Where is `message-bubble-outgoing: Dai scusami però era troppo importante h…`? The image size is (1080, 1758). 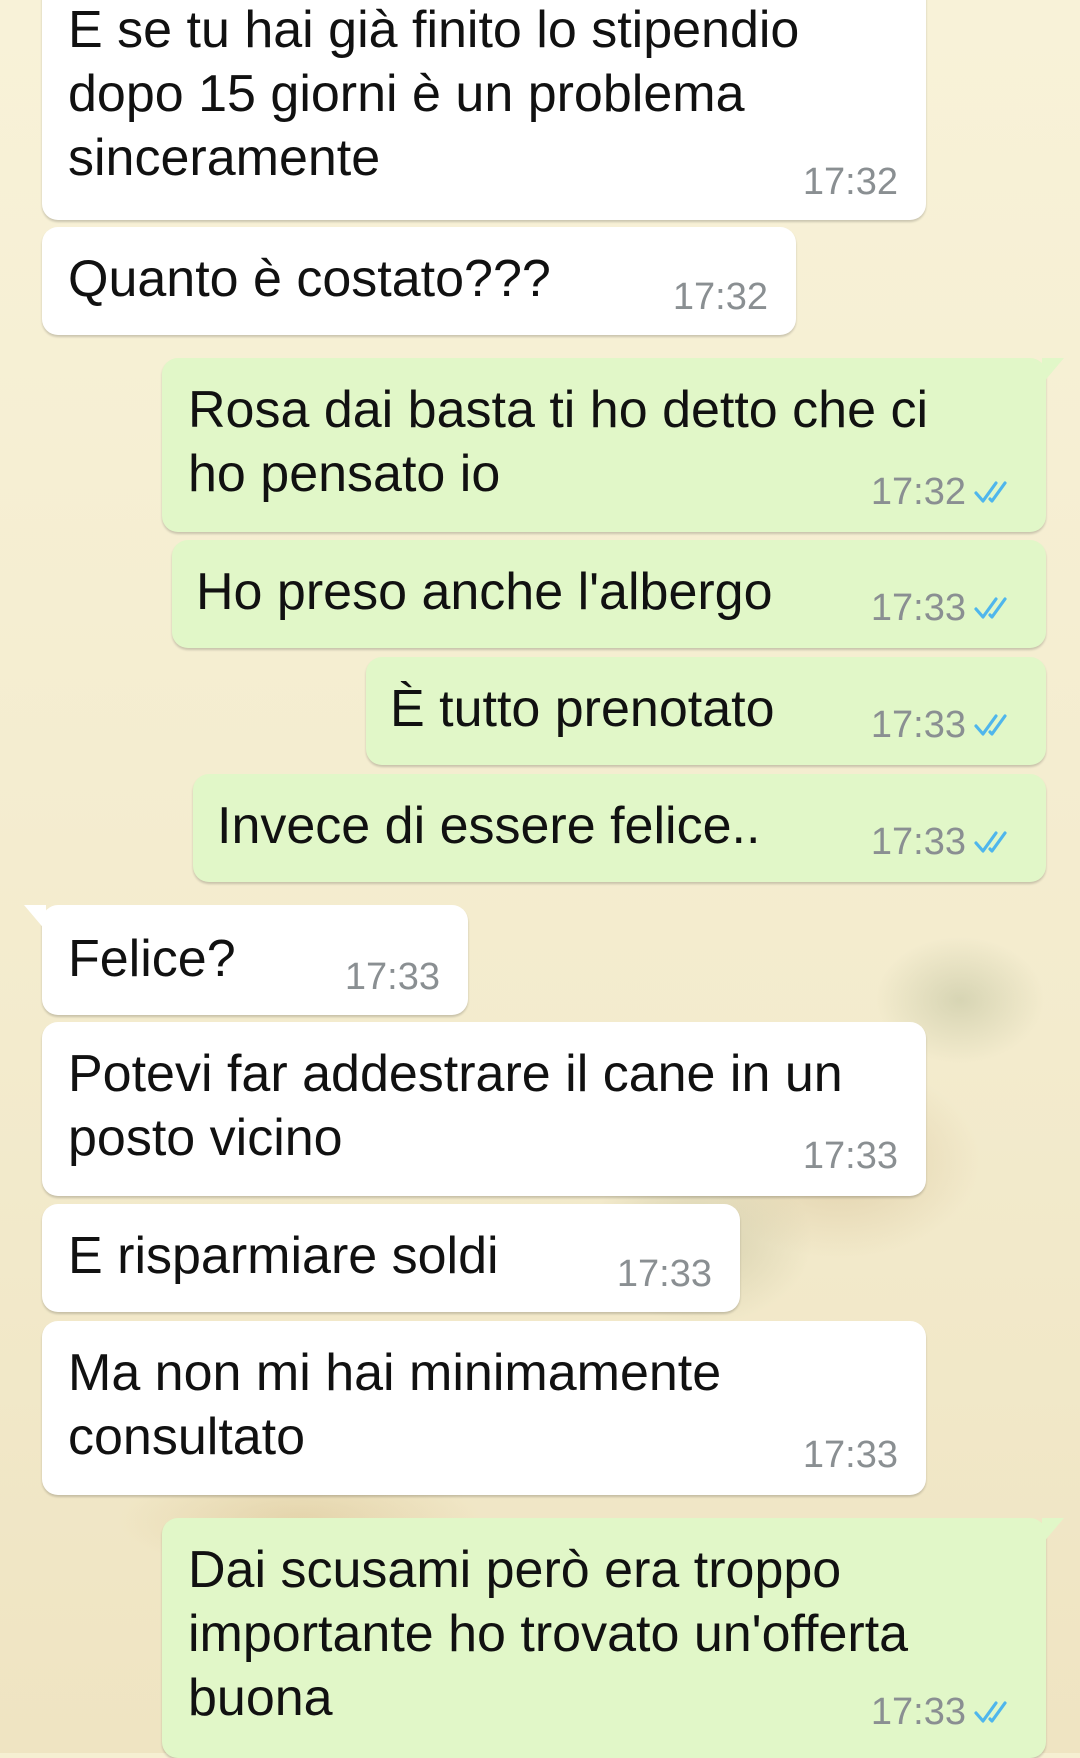
message-bubble-outgoing: Dai scusami però era troppo importante h… is located at coordinates (613, 1638).